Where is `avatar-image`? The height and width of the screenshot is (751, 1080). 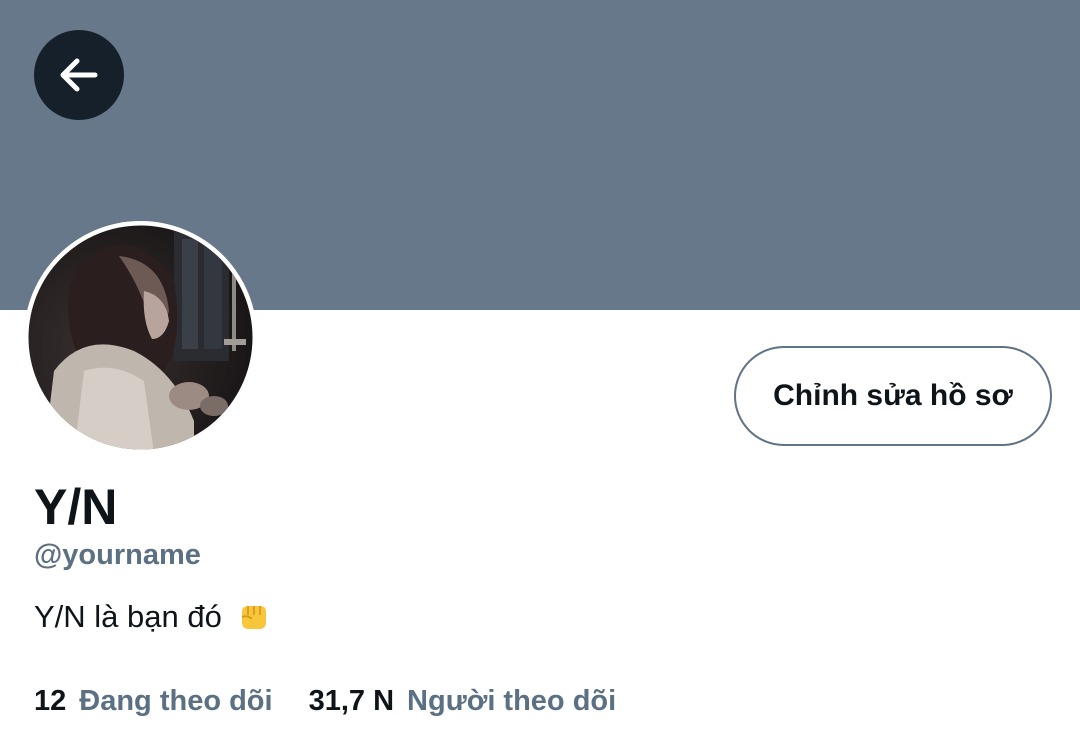
avatar-image is located at coordinates (140, 337).